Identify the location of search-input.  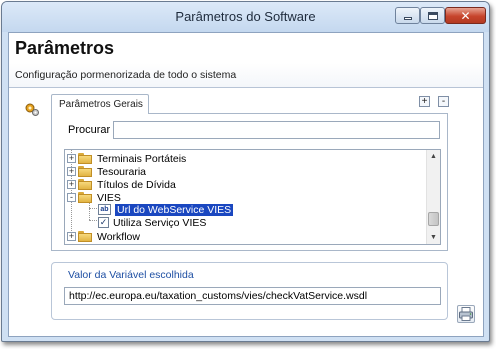
(276, 130).